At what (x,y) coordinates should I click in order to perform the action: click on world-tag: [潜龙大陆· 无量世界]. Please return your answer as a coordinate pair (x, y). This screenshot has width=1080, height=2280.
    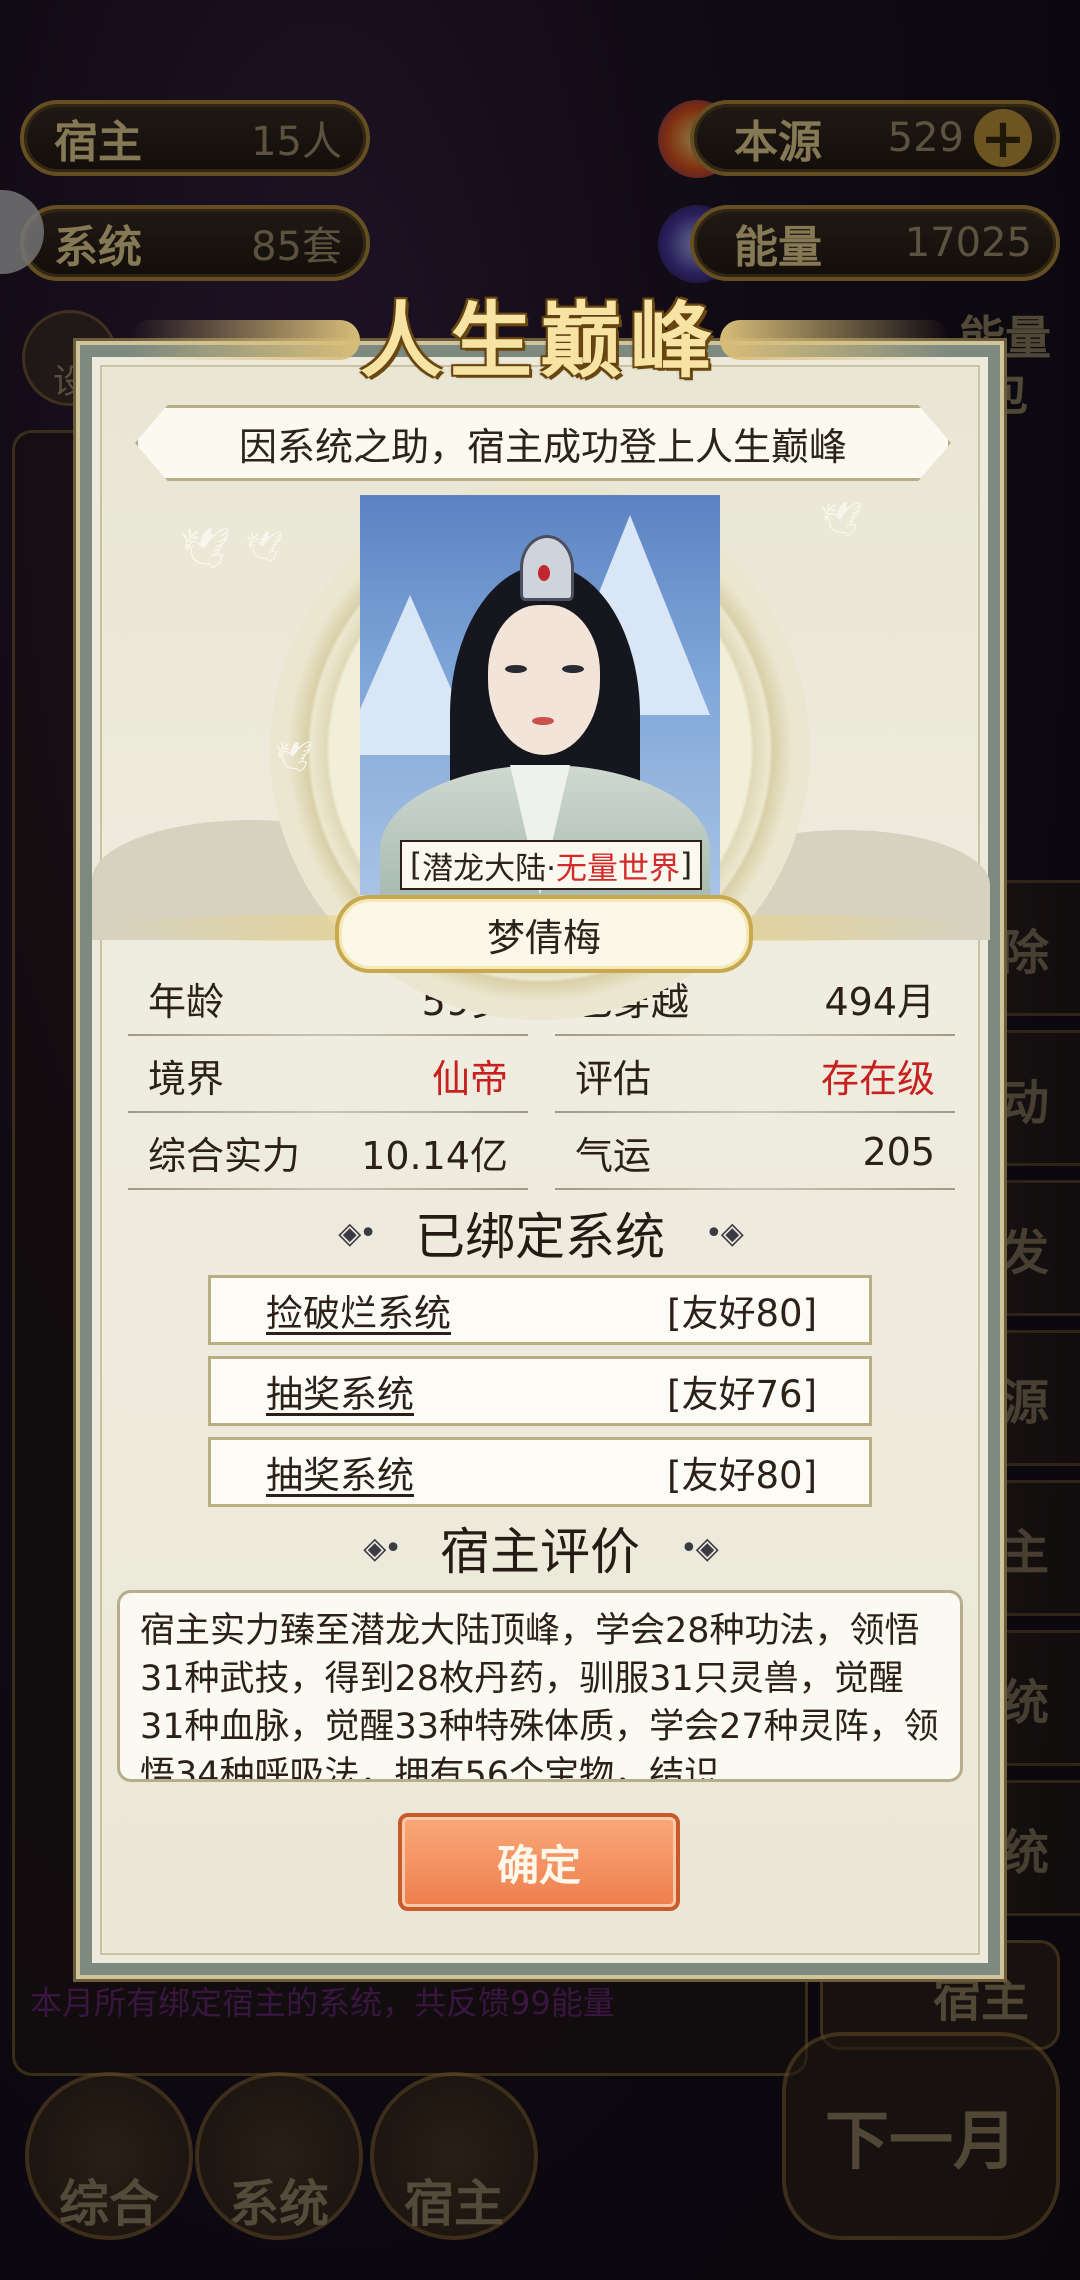
    Looking at the image, I should click on (551, 865).